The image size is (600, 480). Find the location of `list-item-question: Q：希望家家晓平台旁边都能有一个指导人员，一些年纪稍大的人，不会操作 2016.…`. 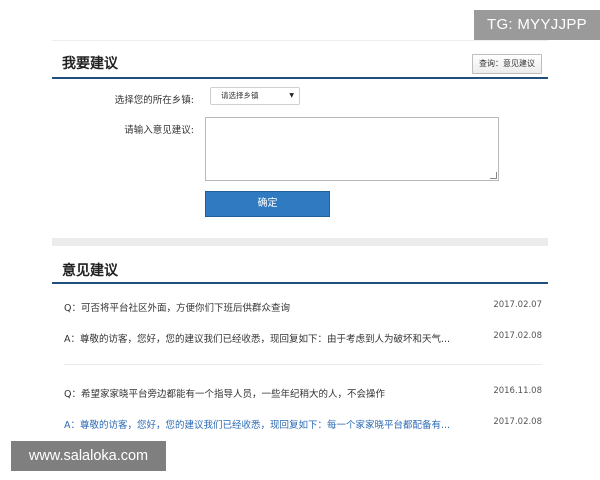

list-item-question: Q：希望家家晓平台旁边都能有一个指导人员，一些年纪稍大的人，不会操作 2016.… is located at coordinates (303, 394).